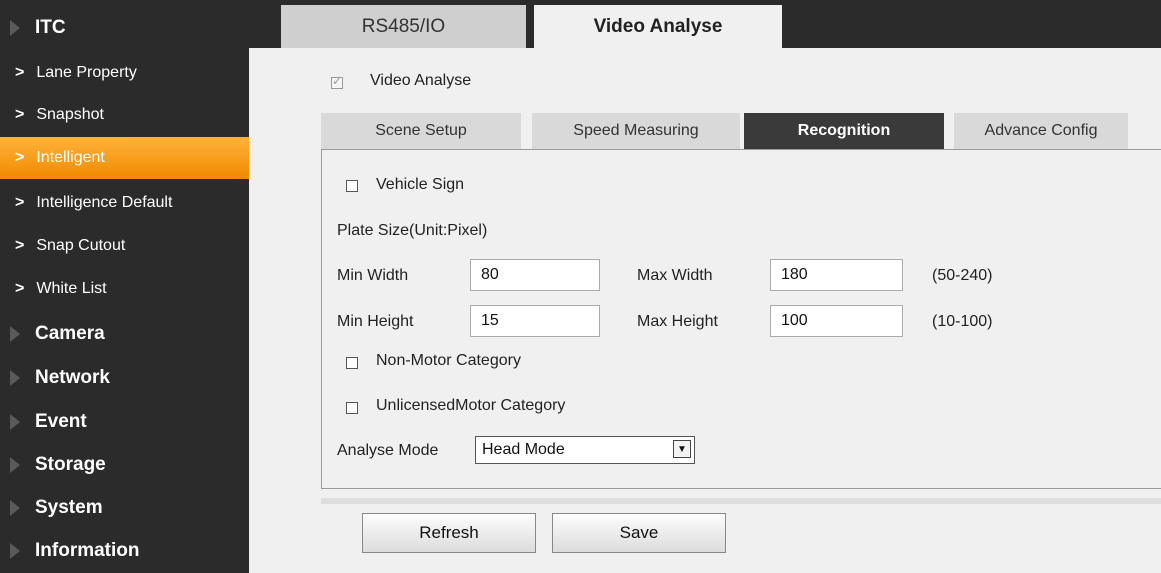 This screenshot has width=1161, height=573. Describe the element at coordinates (677, 321) in the screenshot. I see `max-height-label: Max Height` at that location.